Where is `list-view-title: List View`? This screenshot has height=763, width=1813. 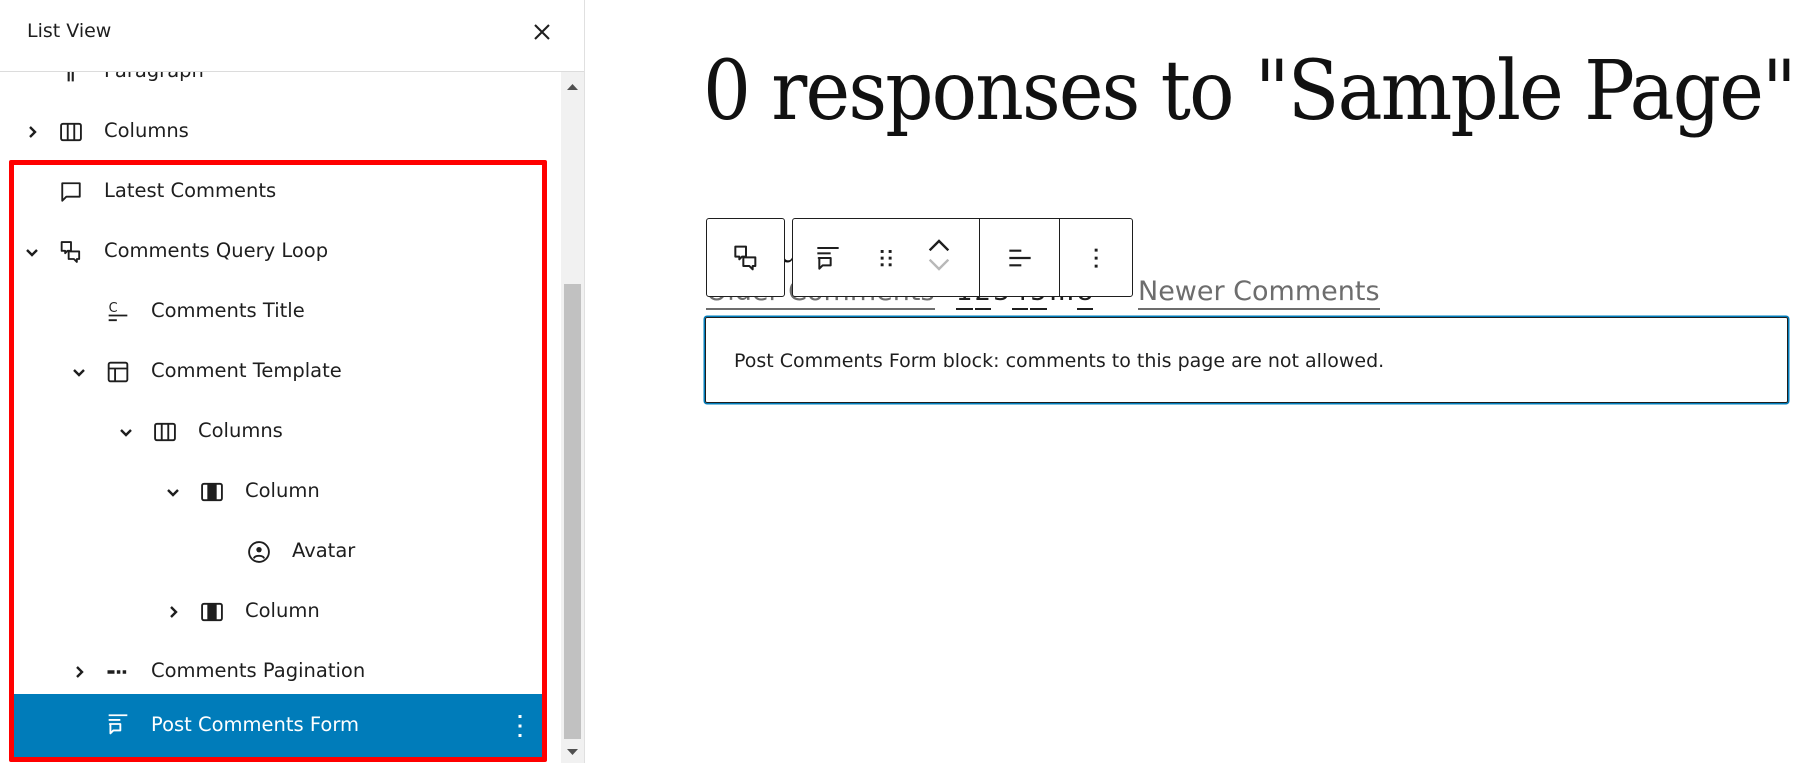
list-view-title: List View is located at coordinates (69, 31).